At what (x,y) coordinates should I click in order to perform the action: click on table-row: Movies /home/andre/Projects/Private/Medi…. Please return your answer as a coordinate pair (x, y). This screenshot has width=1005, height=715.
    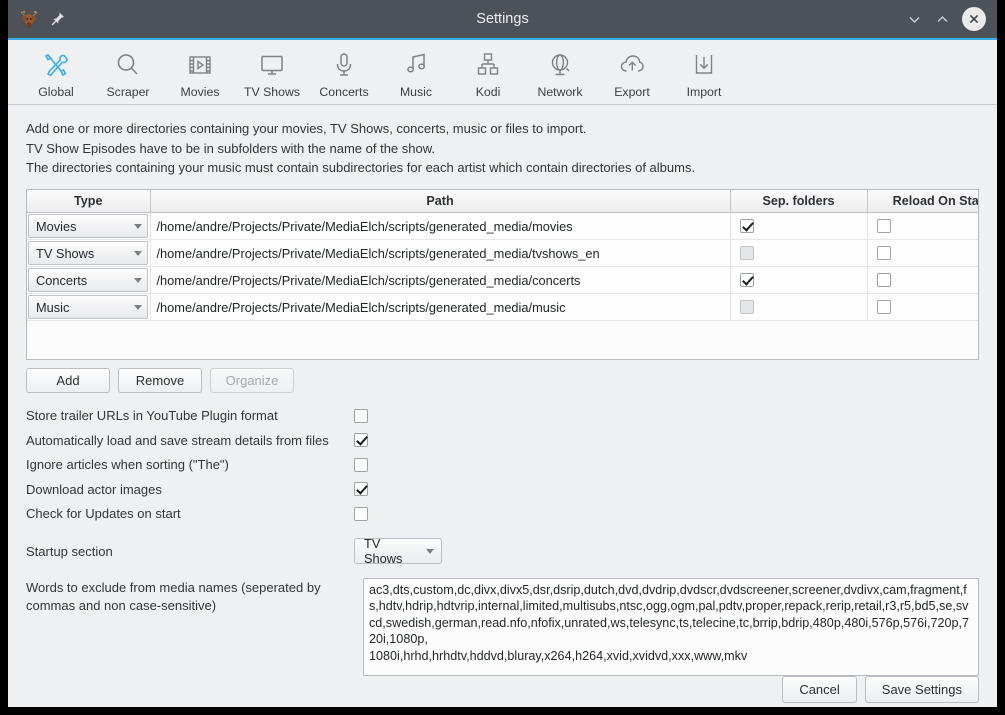
    Looking at the image, I should click on (502, 226).